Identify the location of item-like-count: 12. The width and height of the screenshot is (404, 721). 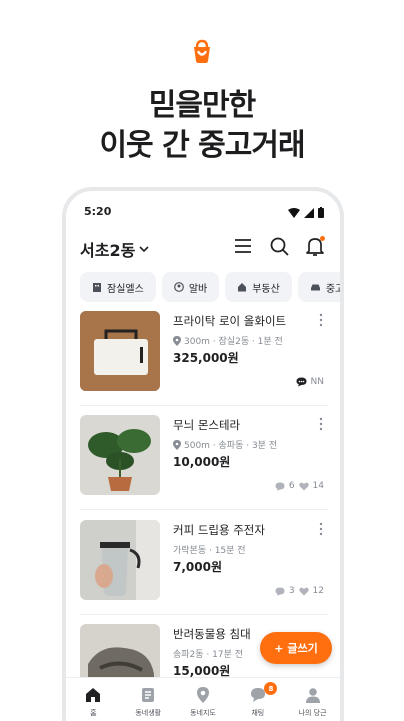
(318, 591).